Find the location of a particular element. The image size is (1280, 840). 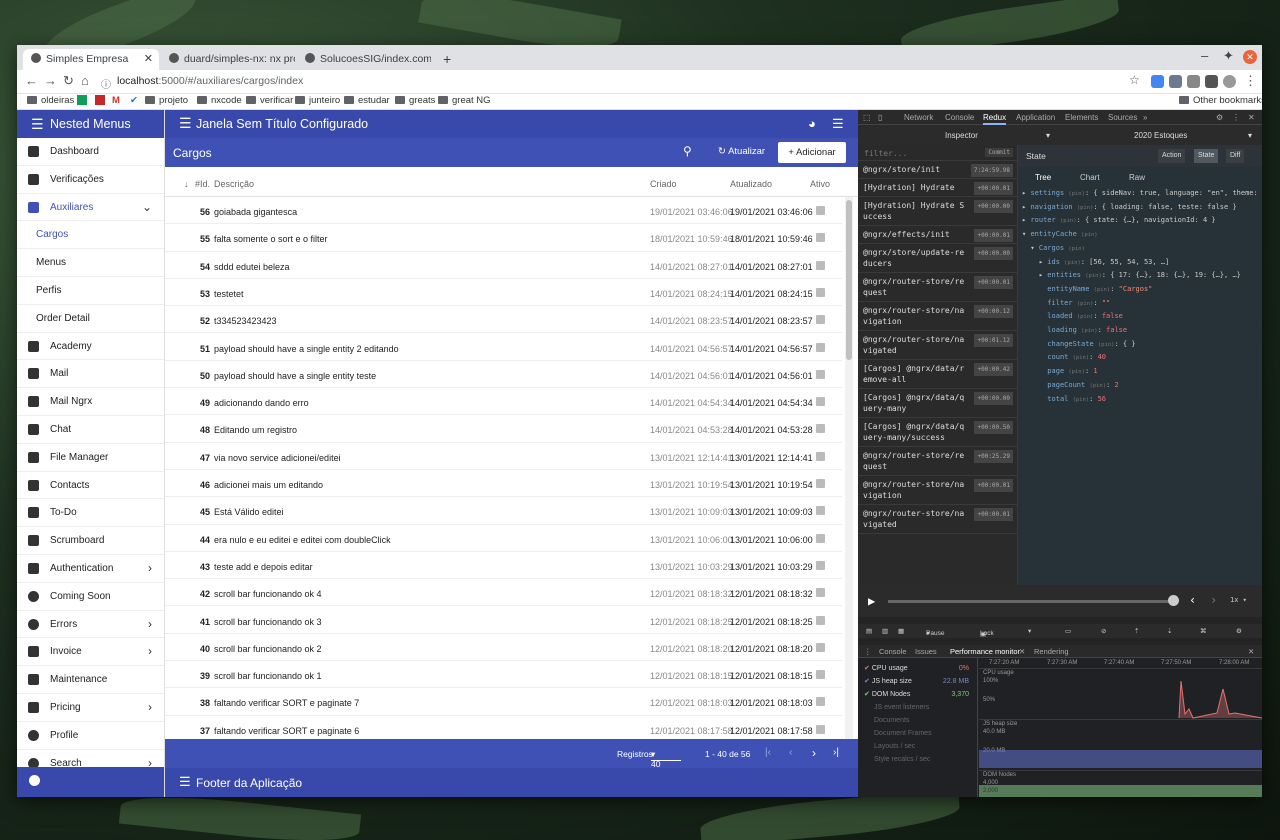

sidebar-item-pricing: Pricing › is located at coordinates (90, 708).